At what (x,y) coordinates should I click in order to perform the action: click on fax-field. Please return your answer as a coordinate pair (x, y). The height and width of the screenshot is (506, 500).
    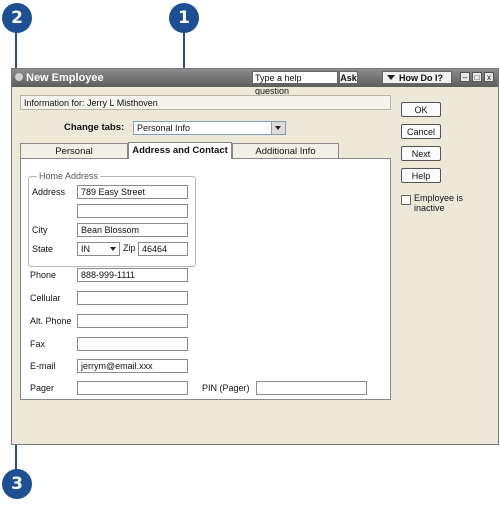
    Looking at the image, I should click on (132, 344).